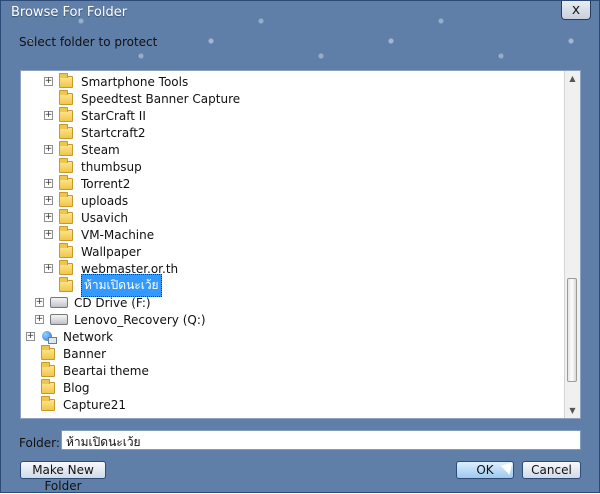 The height and width of the screenshot is (494, 600). Describe the element at coordinates (293, 183) in the screenshot. I see `tree-row: + Torrent2` at that location.